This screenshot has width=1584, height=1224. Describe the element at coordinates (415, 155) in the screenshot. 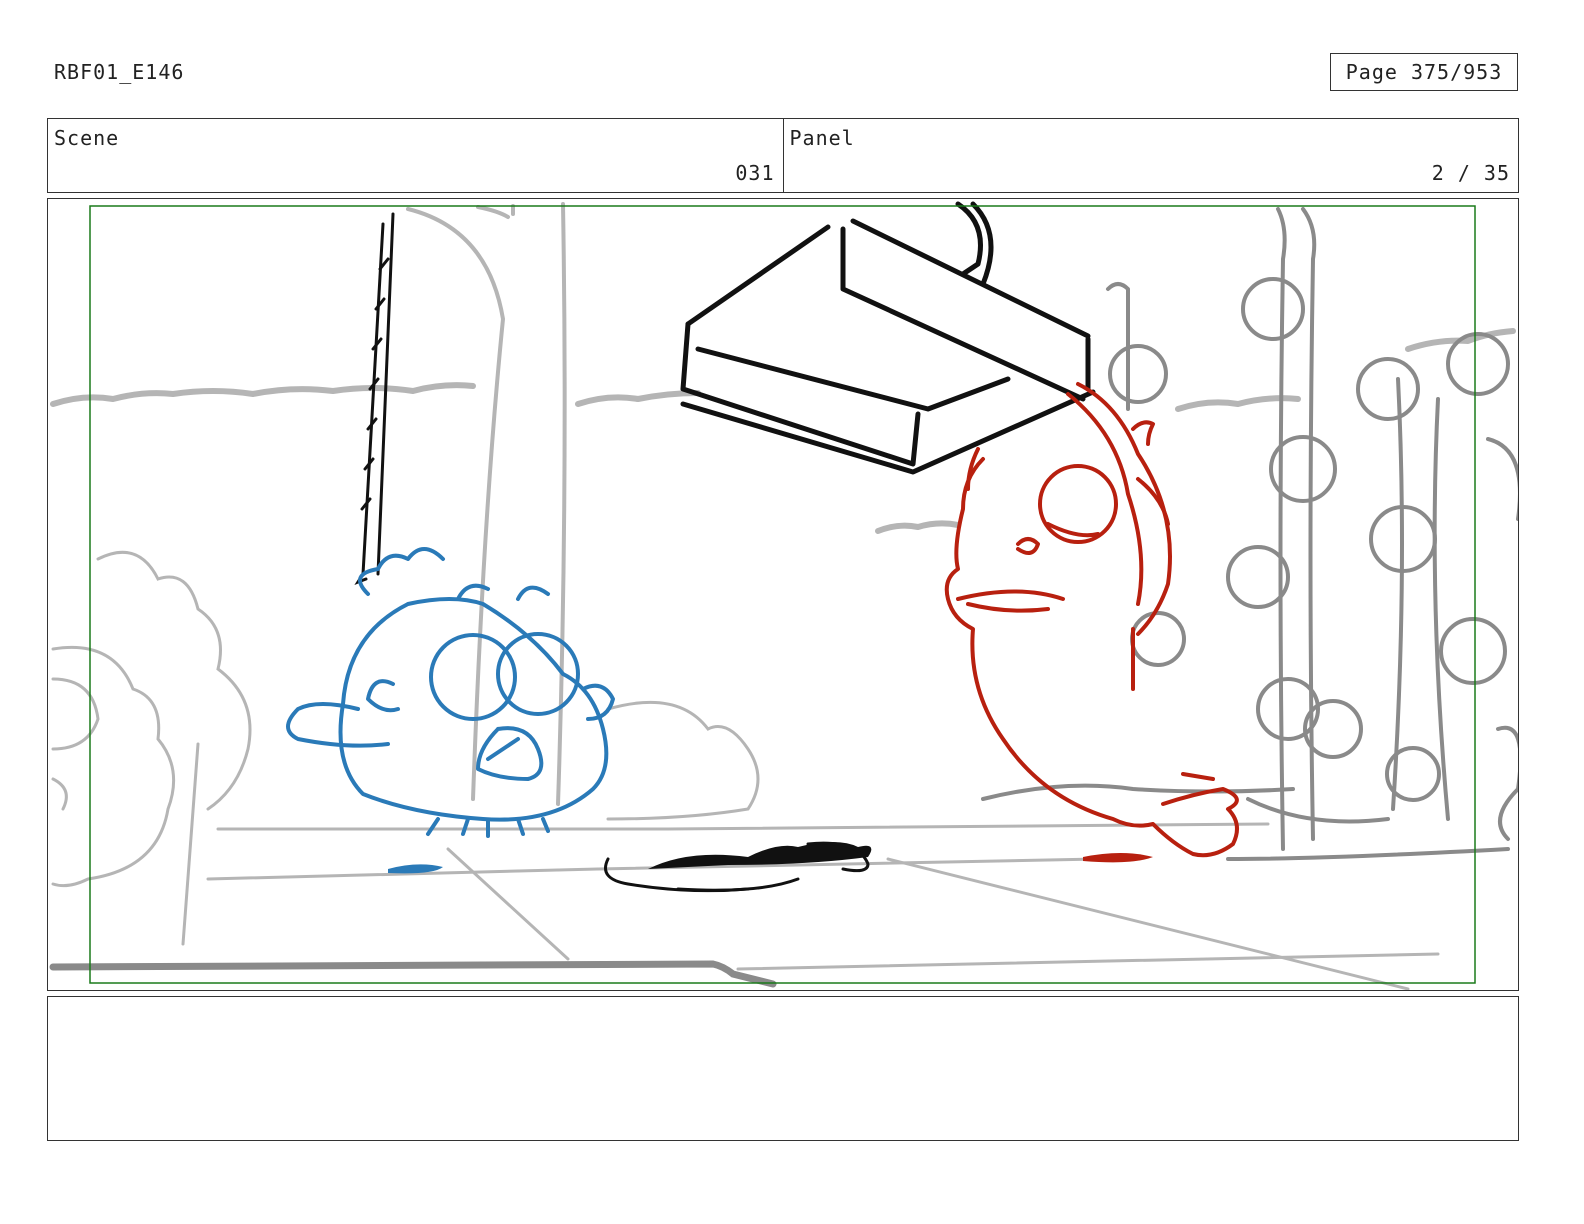

I see `scene-cell: Scene 031` at that location.